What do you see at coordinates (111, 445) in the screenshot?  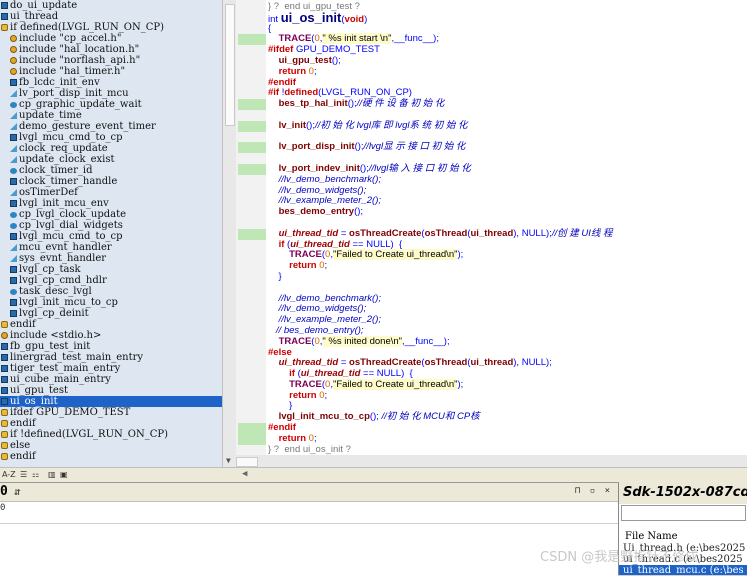 I see `symbol-item: else` at bounding box center [111, 445].